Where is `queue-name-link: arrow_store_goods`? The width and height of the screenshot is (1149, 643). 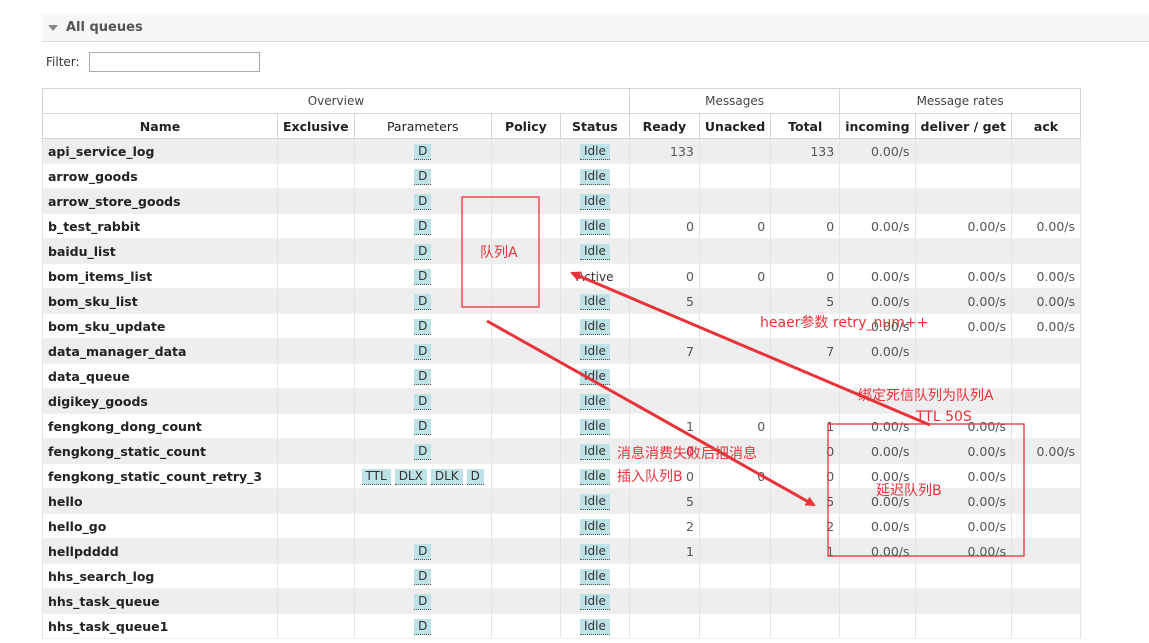
queue-name-link: arrow_store_goods is located at coordinates (160, 201).